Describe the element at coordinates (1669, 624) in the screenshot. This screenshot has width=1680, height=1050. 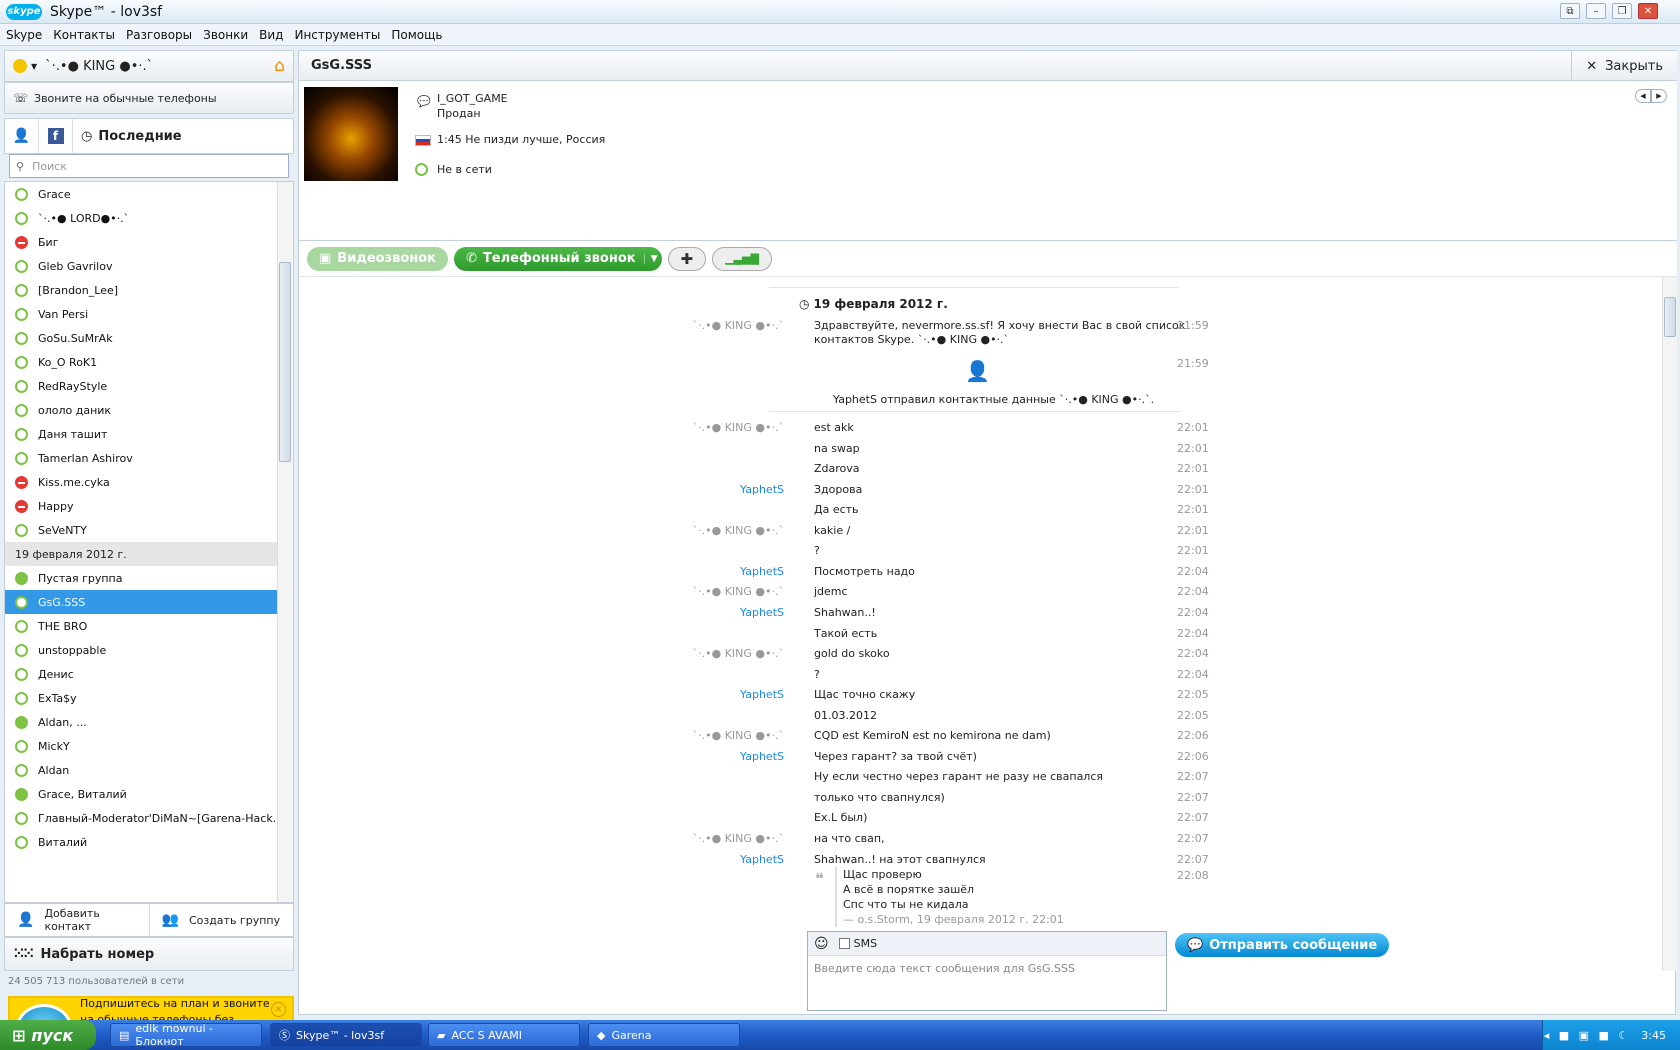
I see `message-scrollbar` at that location.